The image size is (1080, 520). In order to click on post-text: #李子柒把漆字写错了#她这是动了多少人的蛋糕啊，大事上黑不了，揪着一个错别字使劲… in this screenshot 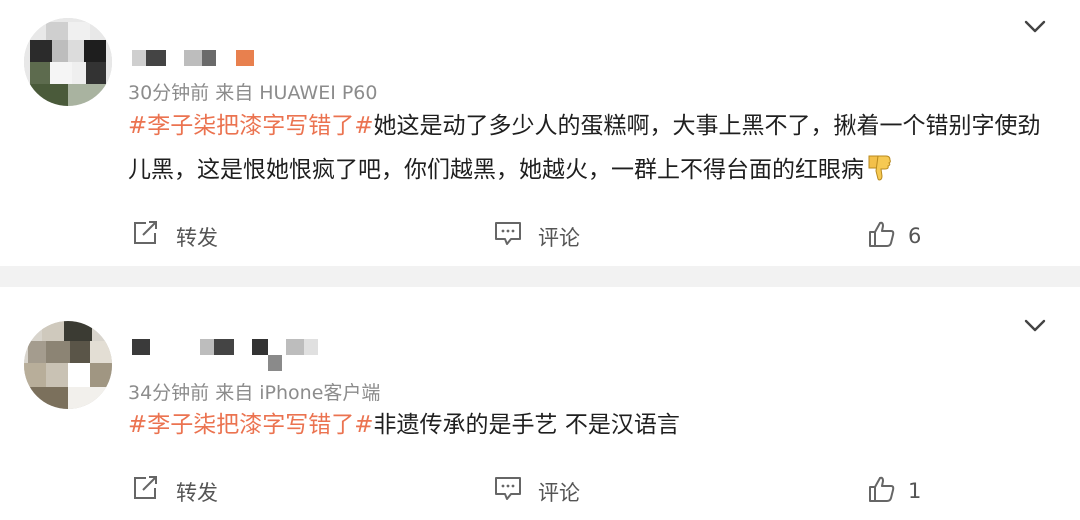, I will do `click(588, 148)`.